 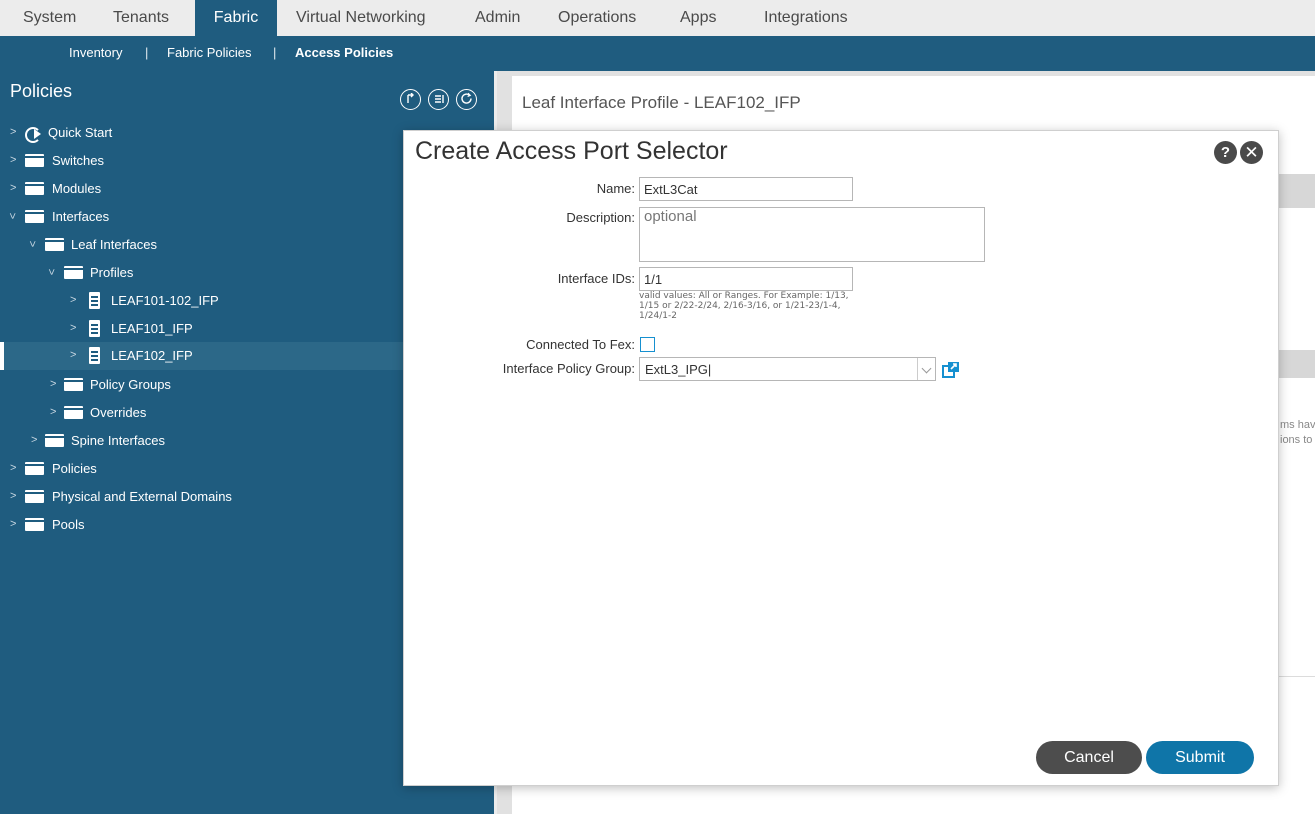 What do you see at coordinates (597, 18) in the screenshot?
I see `tab-operations: Operations` at bounding box center [597, 18].